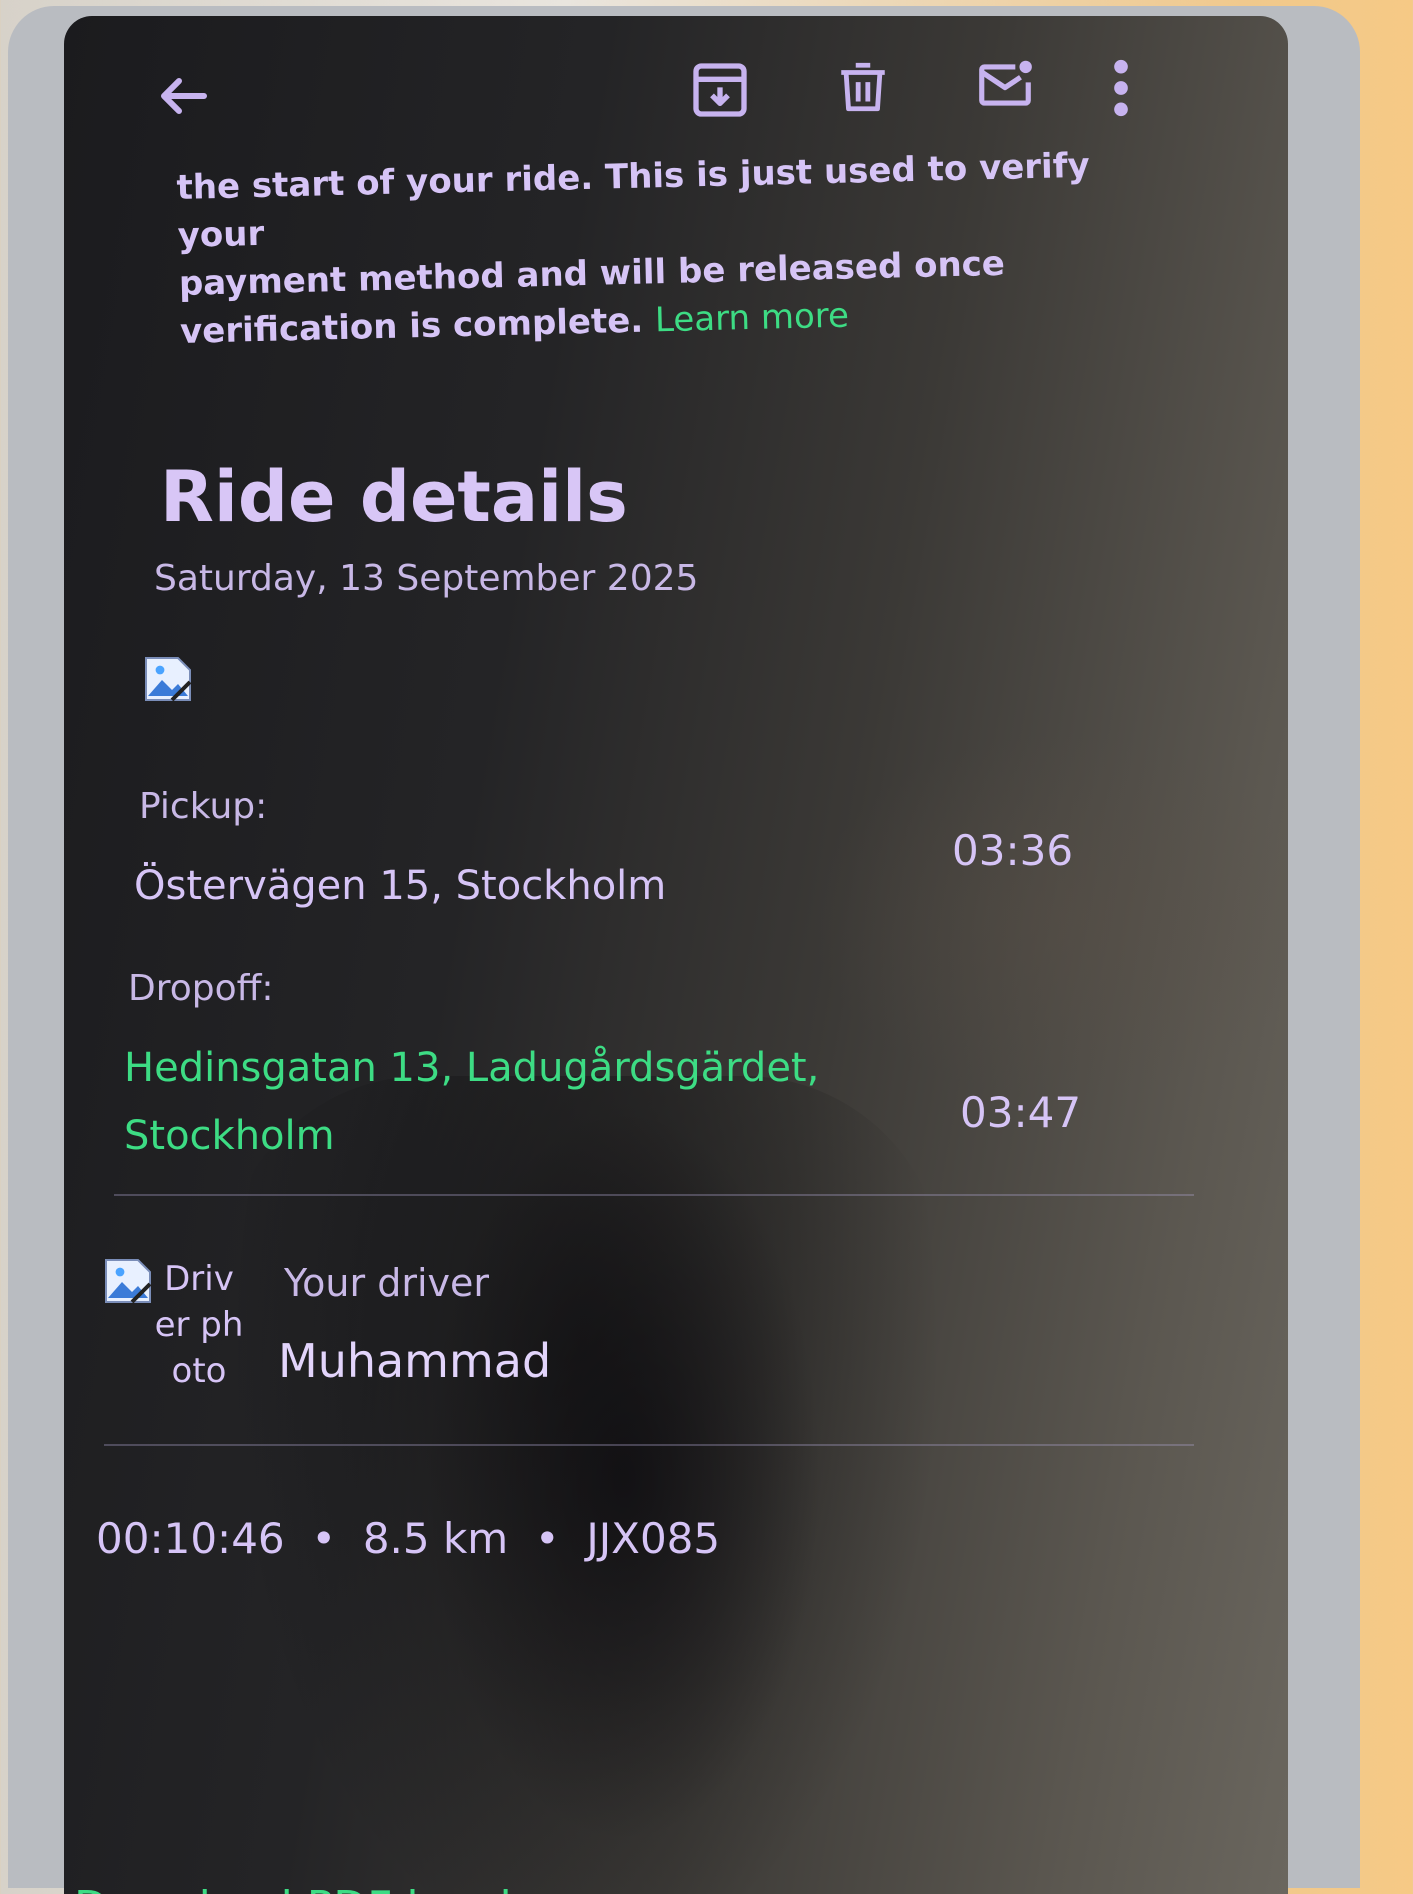 Image resolution: width=1413 pixels, height=1894 pixels. I want to click on driver-name: Muhammad, so click(415, 1361).